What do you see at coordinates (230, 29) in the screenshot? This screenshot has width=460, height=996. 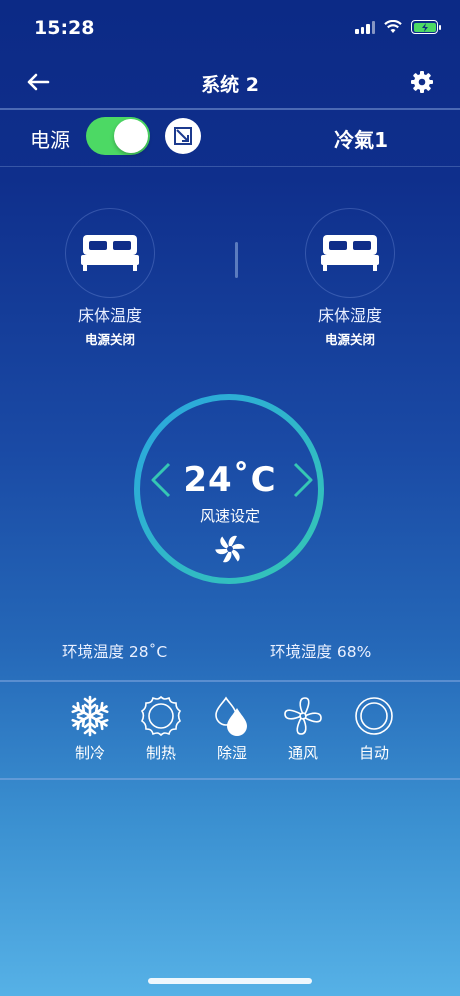 I see `status-bar: 15:28` at bounding box center [230, 29].